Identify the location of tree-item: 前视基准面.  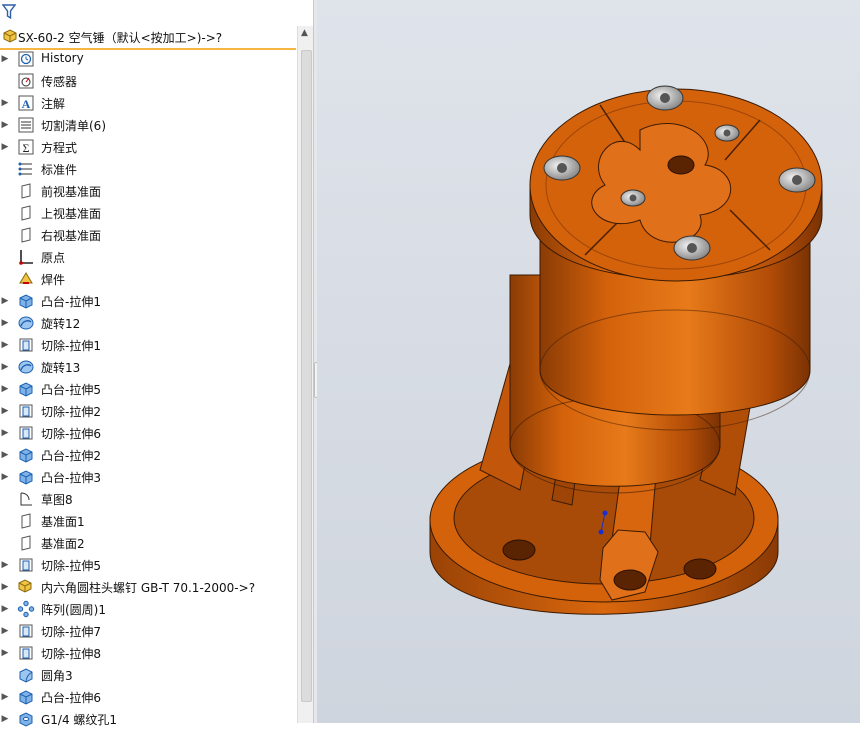
(148, 191).